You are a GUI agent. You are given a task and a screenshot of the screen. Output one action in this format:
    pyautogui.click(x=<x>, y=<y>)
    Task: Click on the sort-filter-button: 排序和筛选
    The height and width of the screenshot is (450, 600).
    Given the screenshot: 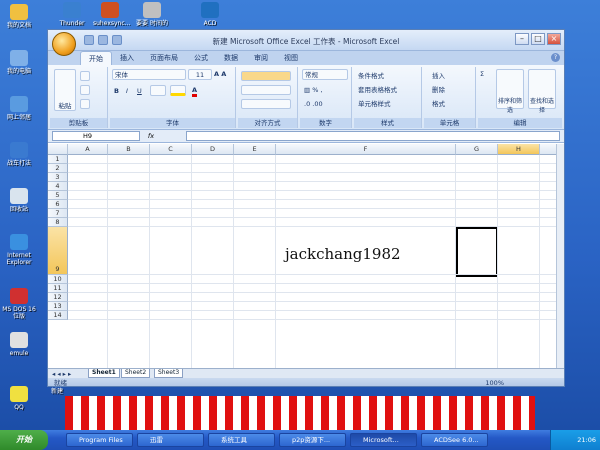 What is the action you would take?
    pyautogui.click(x=510, y=91)
    